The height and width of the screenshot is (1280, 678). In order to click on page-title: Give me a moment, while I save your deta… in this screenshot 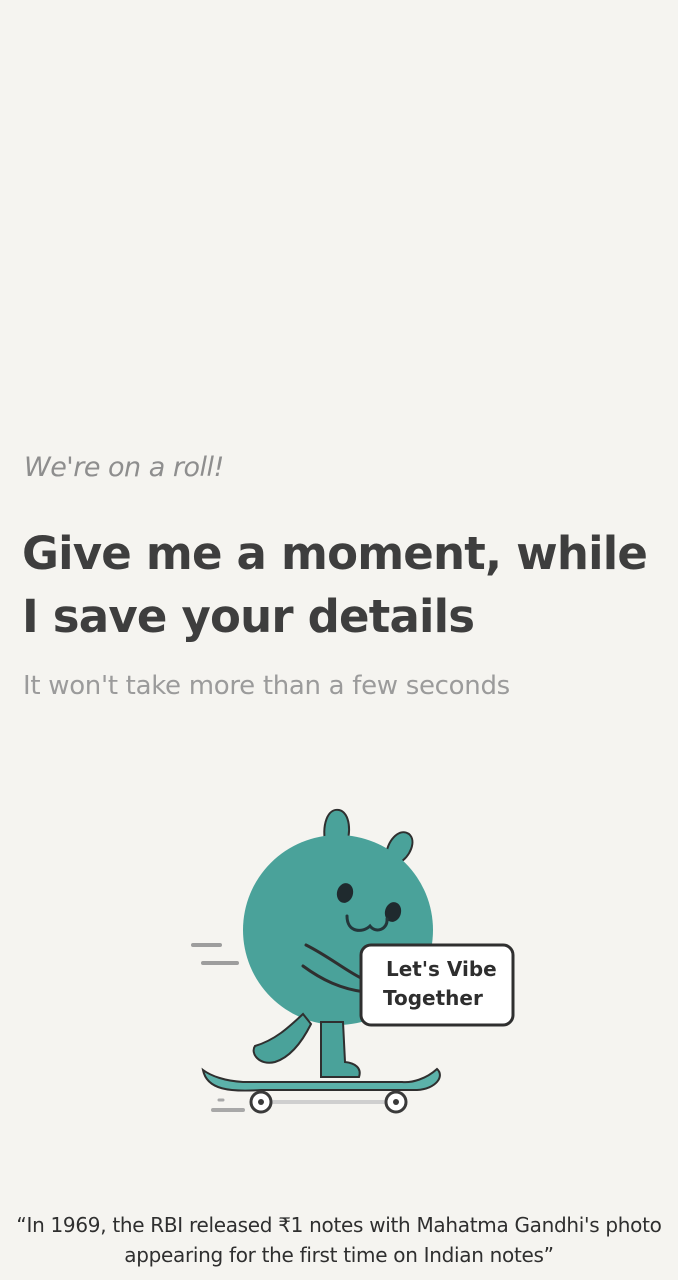, I will do `click(335, 585)`.